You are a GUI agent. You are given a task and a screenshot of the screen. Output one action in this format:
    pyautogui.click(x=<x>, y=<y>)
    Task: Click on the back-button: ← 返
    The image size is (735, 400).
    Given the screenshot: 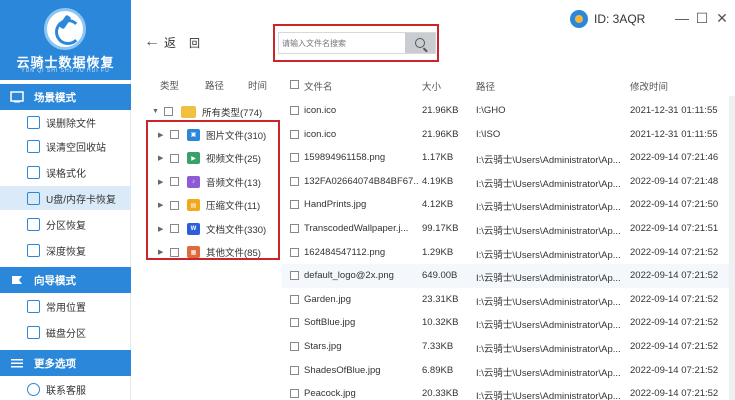 What is the action you would take?
    pyautogui.click(x=160, y=41)
    